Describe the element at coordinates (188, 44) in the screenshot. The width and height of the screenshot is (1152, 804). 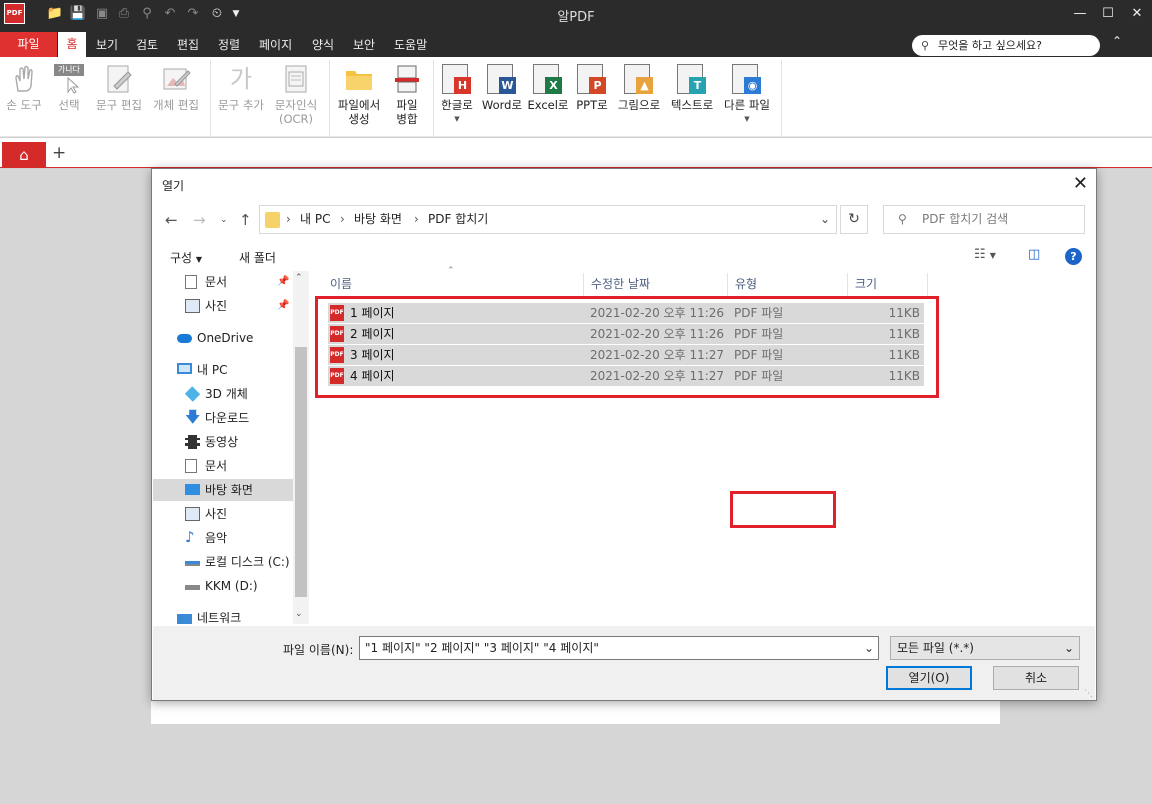
I see `menu-edit: 편집` at that location.